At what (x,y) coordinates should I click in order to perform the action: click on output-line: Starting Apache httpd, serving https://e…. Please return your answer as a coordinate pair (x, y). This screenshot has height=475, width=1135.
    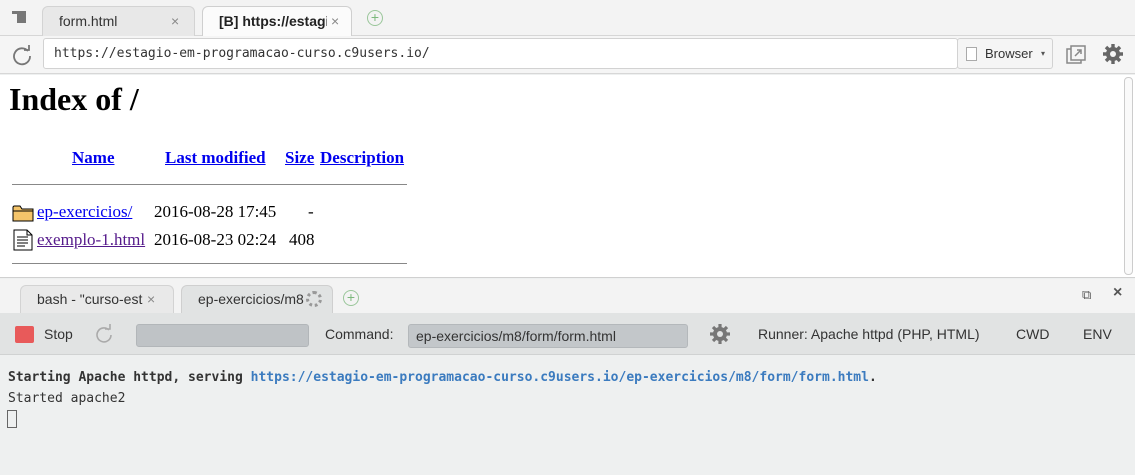
    Looking at the image, I should click on (442, 377).